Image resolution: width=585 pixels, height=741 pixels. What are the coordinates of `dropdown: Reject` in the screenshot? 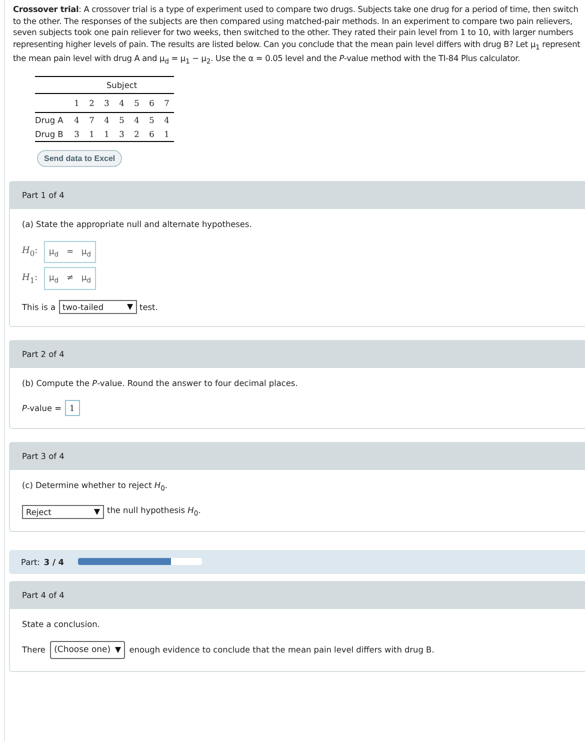 It's located at (63, 511).